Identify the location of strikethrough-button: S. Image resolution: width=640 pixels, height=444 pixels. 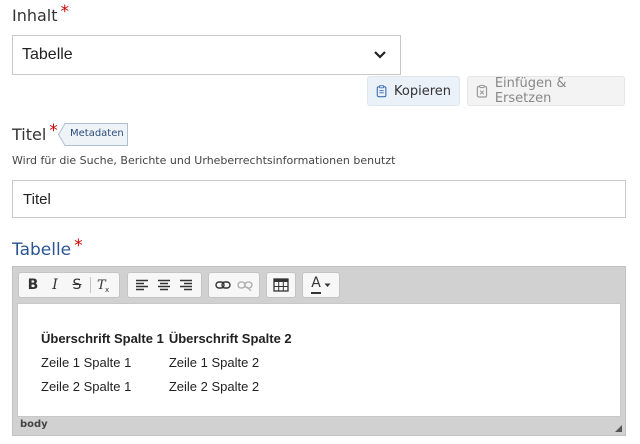
(77, 285).